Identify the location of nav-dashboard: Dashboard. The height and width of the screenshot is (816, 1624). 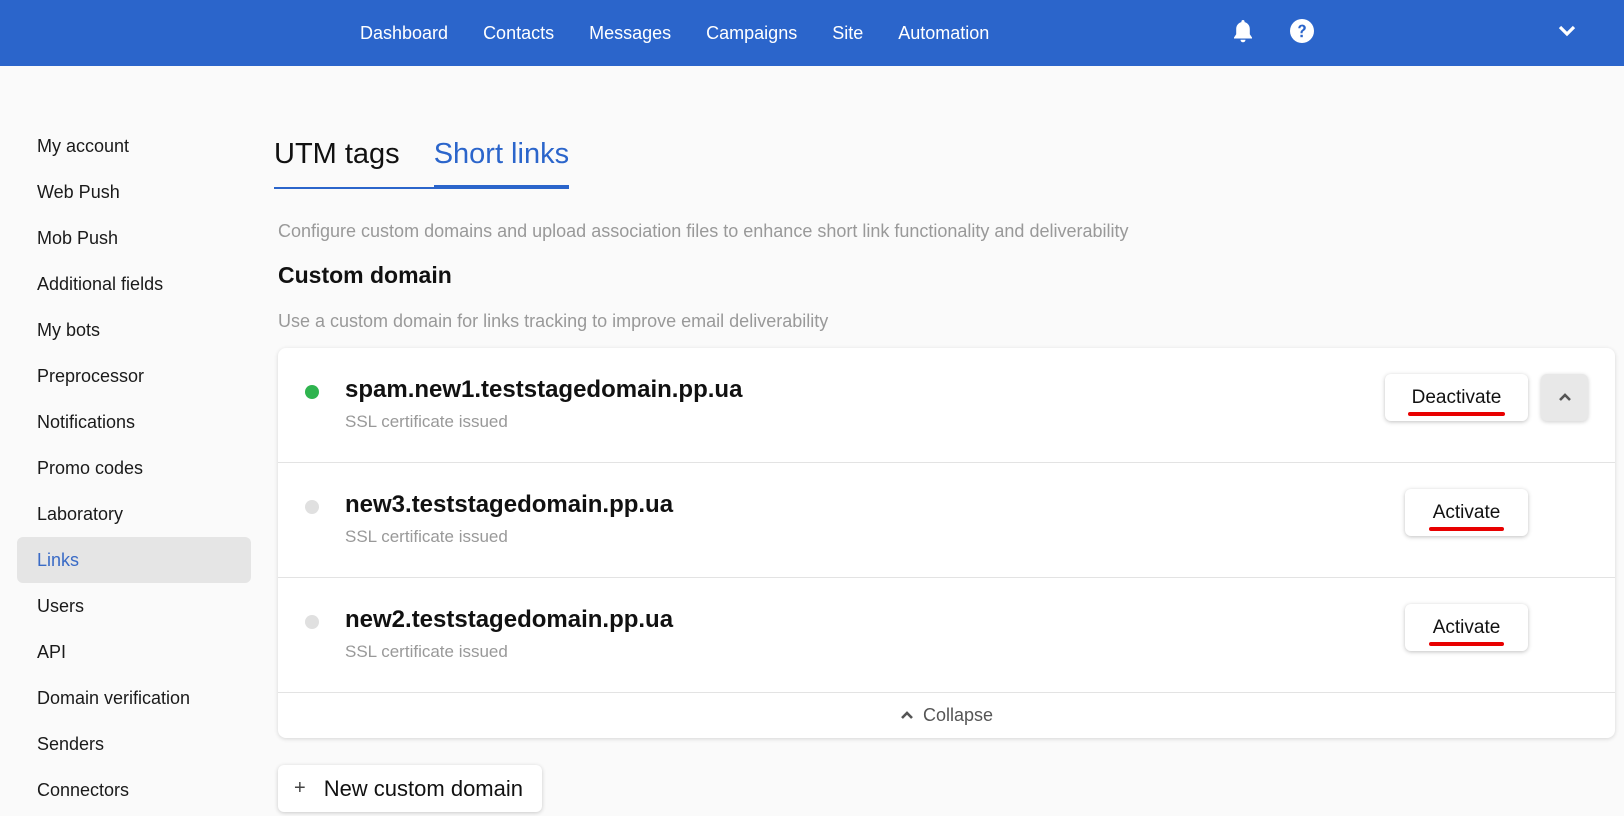
(404, 33).